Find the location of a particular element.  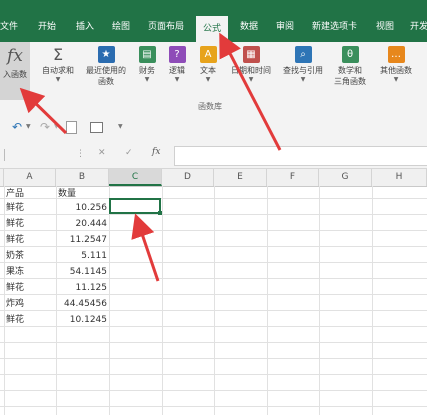

more-functions-button: … 其他函数 ▼ is located at coordinates (396, 63).